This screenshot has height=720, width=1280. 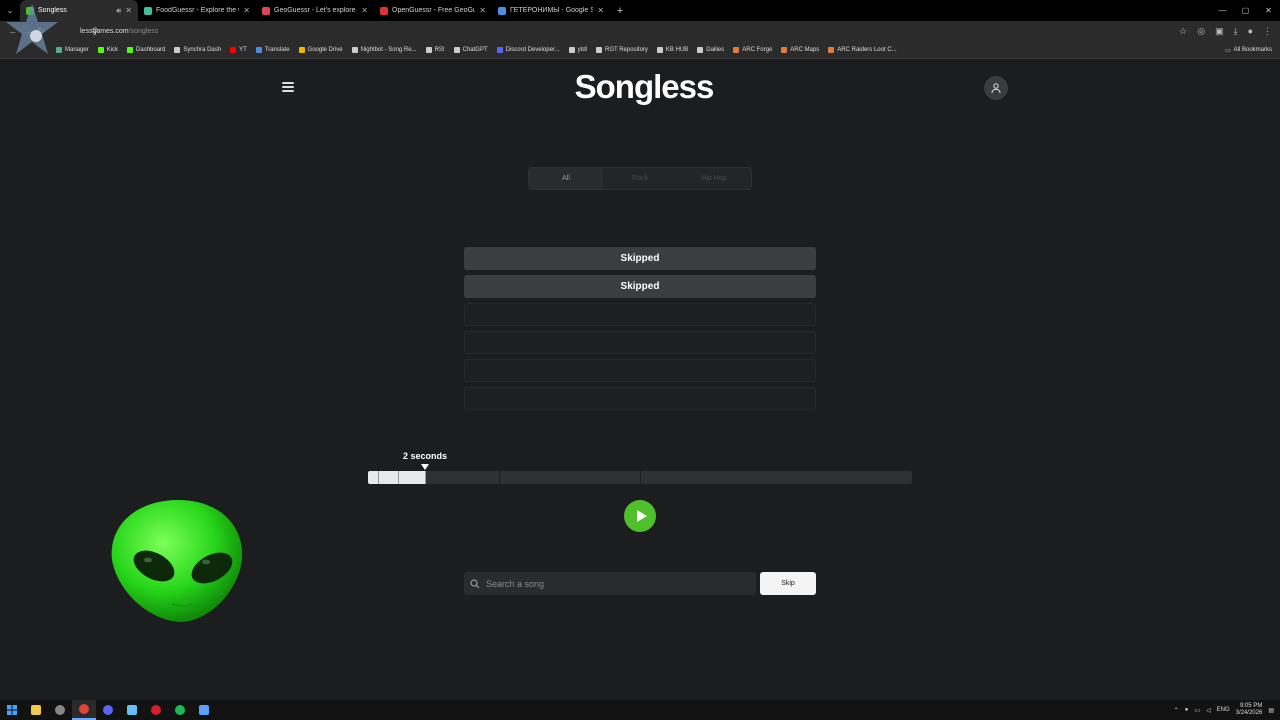 I want to click on bookmark-item: ARC Maps, so click(x=800, y=49).